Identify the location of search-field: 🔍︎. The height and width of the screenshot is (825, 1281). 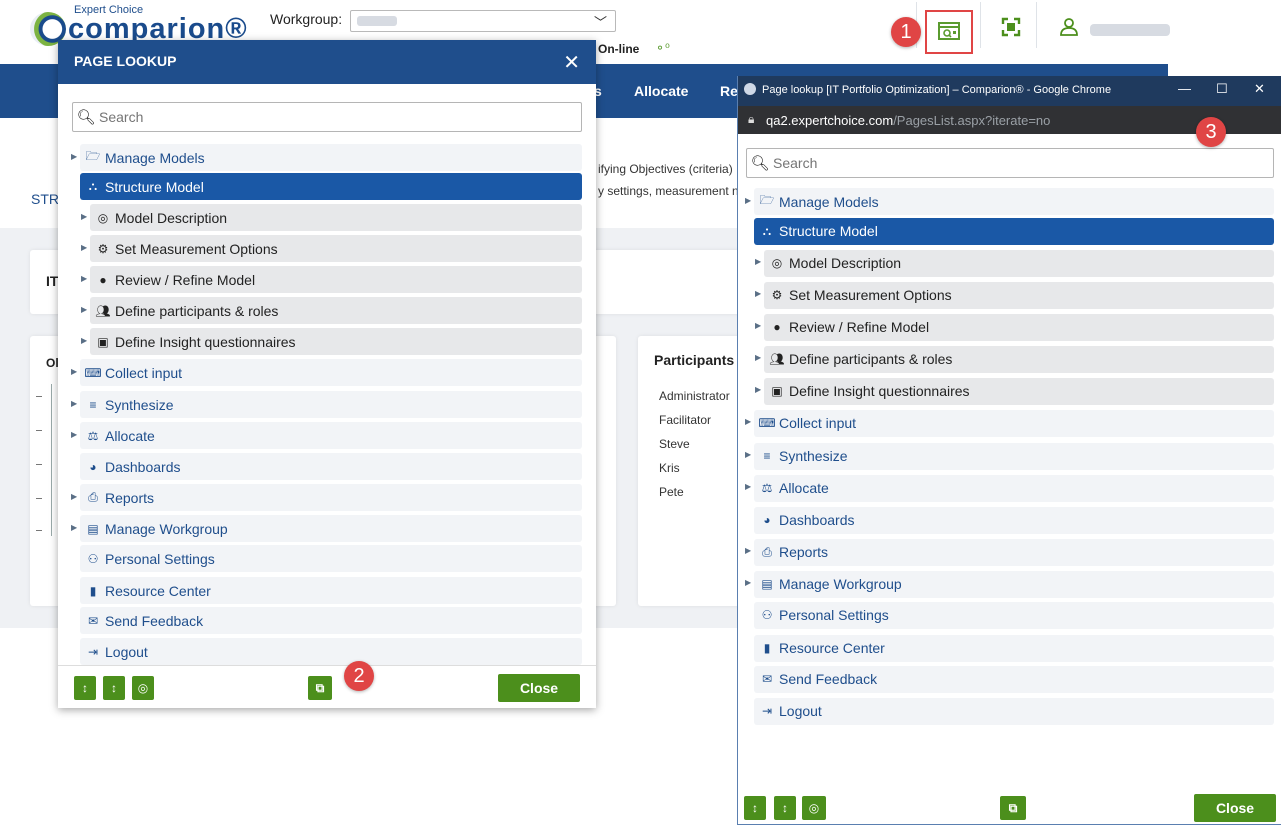
(327, 117).